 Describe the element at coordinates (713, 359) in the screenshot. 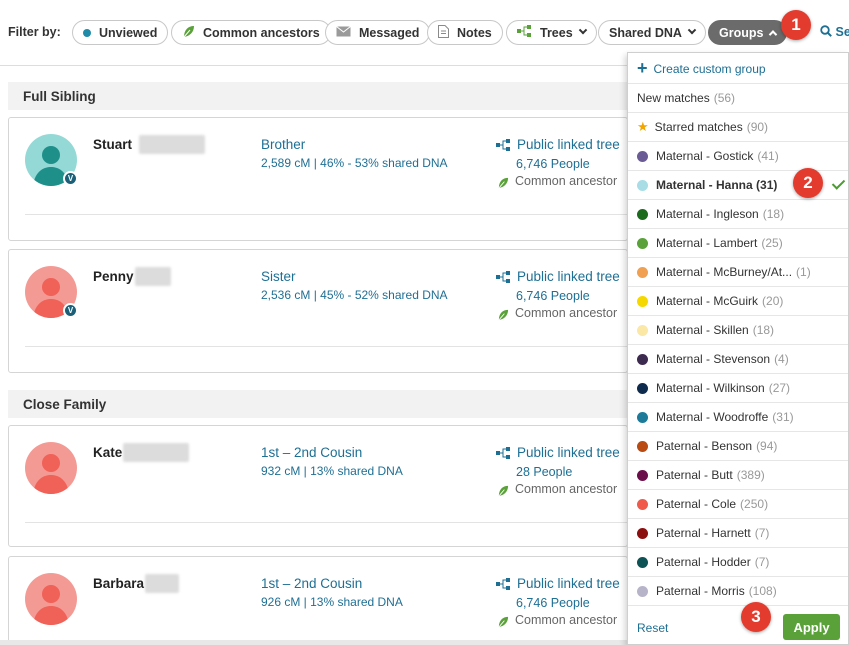

I see `dropdown-item-label: Maternal - Stevenson` at that location.